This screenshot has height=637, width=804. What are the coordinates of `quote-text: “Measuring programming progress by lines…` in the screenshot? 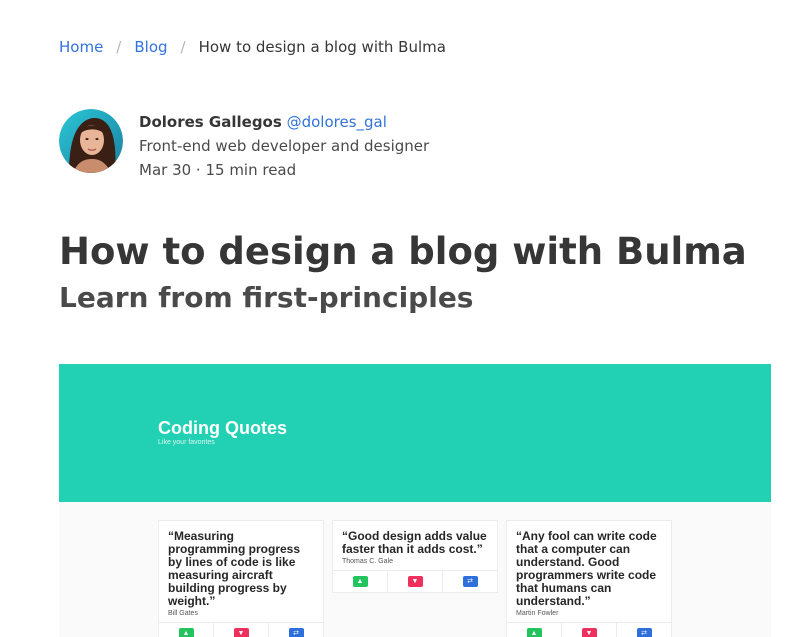 It's located at (234, 568).